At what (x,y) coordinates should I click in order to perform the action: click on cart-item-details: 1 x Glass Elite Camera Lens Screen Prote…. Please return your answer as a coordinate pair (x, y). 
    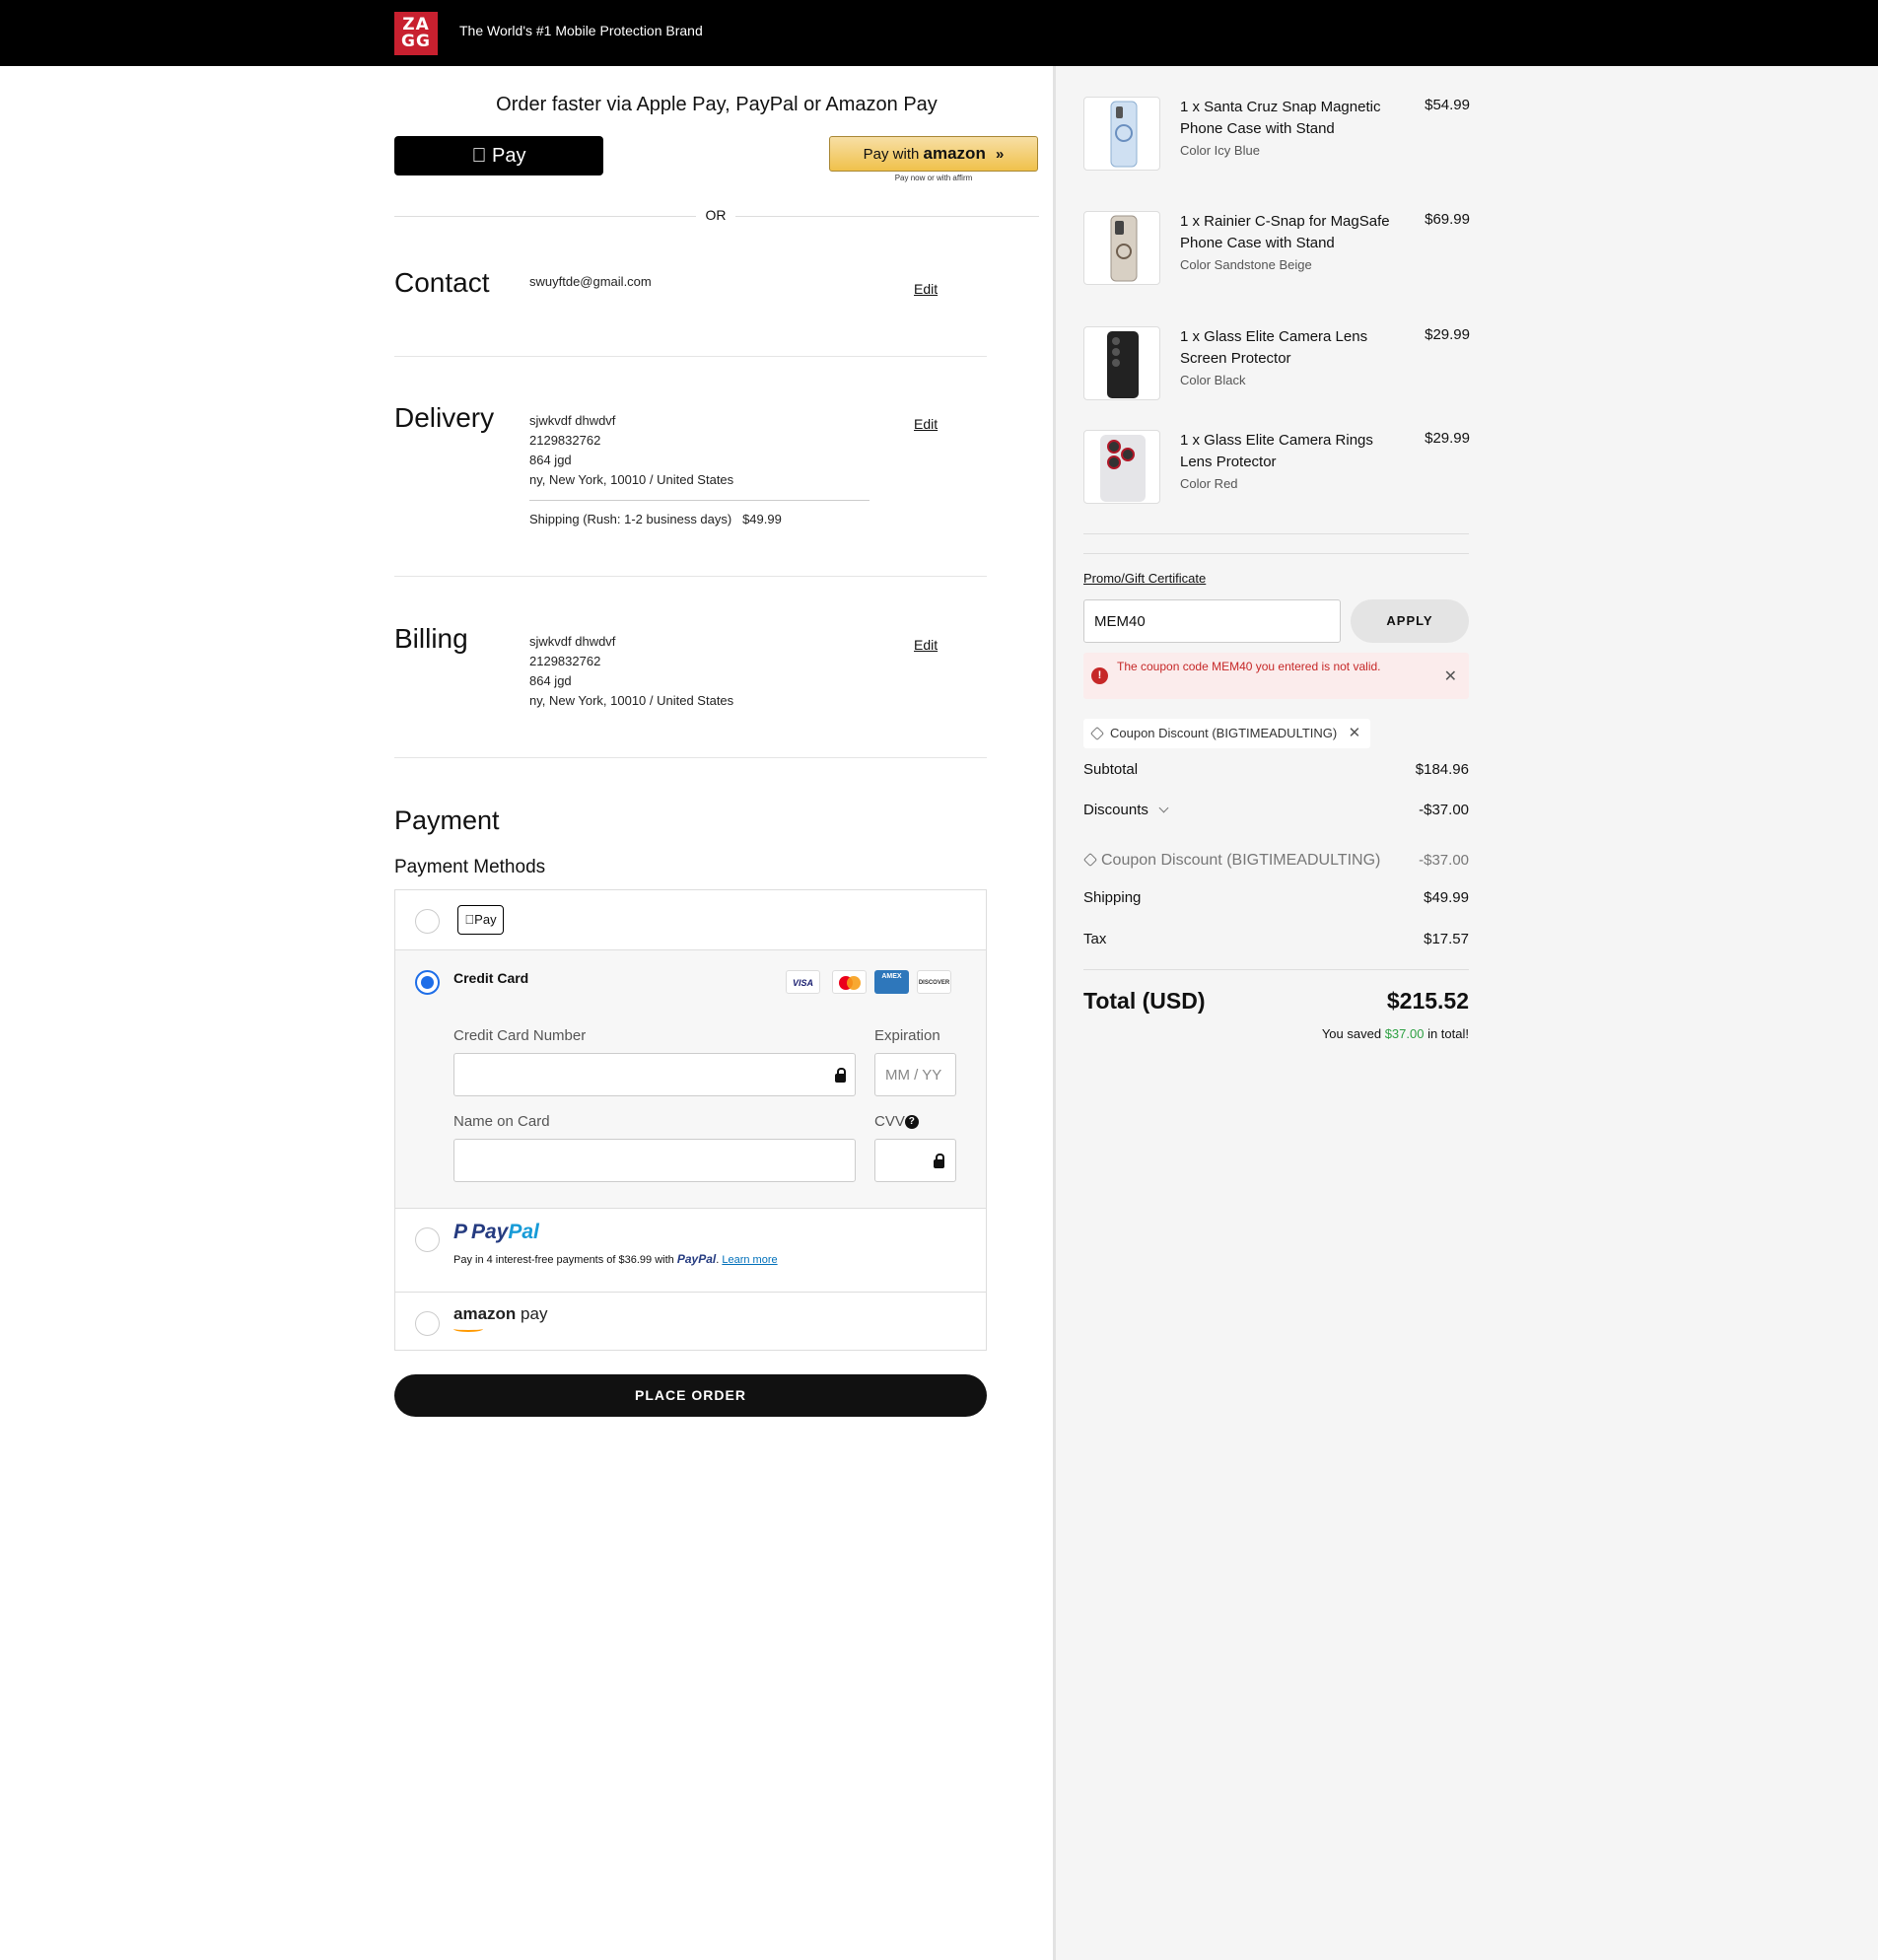
    Looking at the image, I should click on (1286, 358).